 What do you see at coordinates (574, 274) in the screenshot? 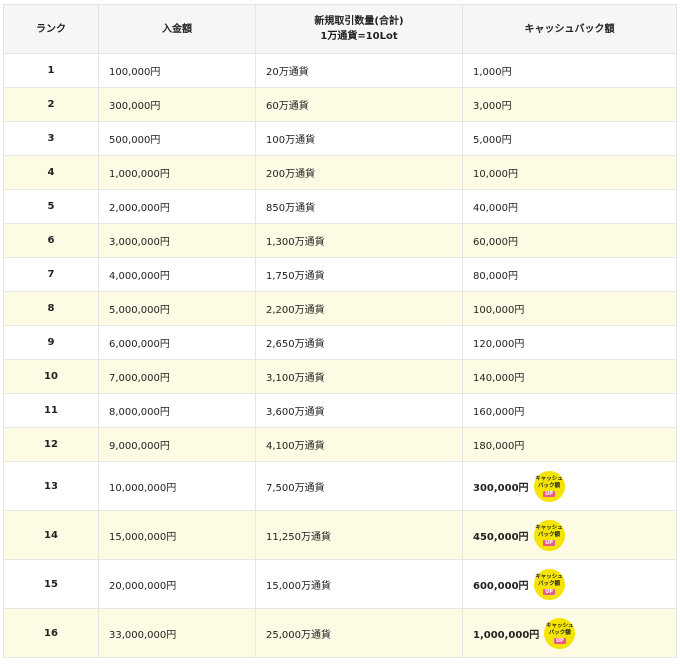
I see `cashback-content: 80,000円` at bounding box center [574, 274].